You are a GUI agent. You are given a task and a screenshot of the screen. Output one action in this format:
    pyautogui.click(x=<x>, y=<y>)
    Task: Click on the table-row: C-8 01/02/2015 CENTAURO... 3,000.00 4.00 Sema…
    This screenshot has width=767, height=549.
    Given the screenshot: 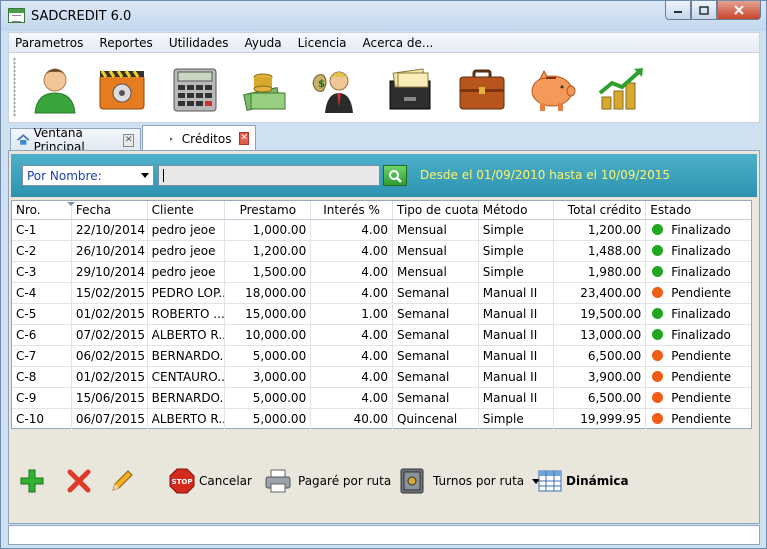 What is the action you would take?
    pyautogui.click(x=381, y=377)
    